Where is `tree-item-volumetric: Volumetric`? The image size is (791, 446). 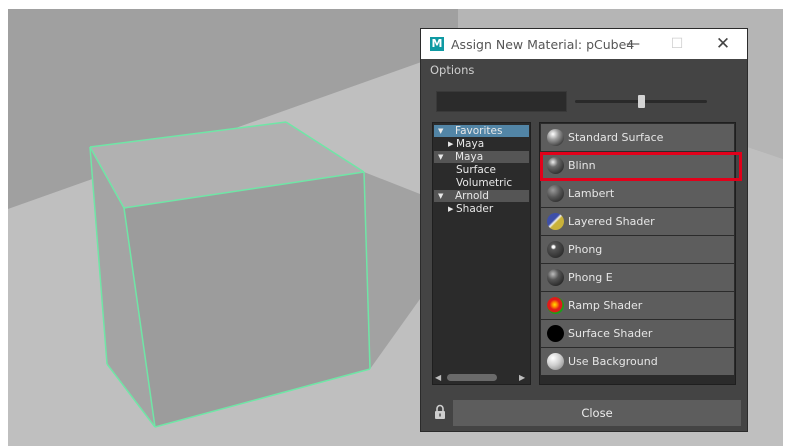
tree-item-volumetric: Volumetric is located at coordinates (481, 183).